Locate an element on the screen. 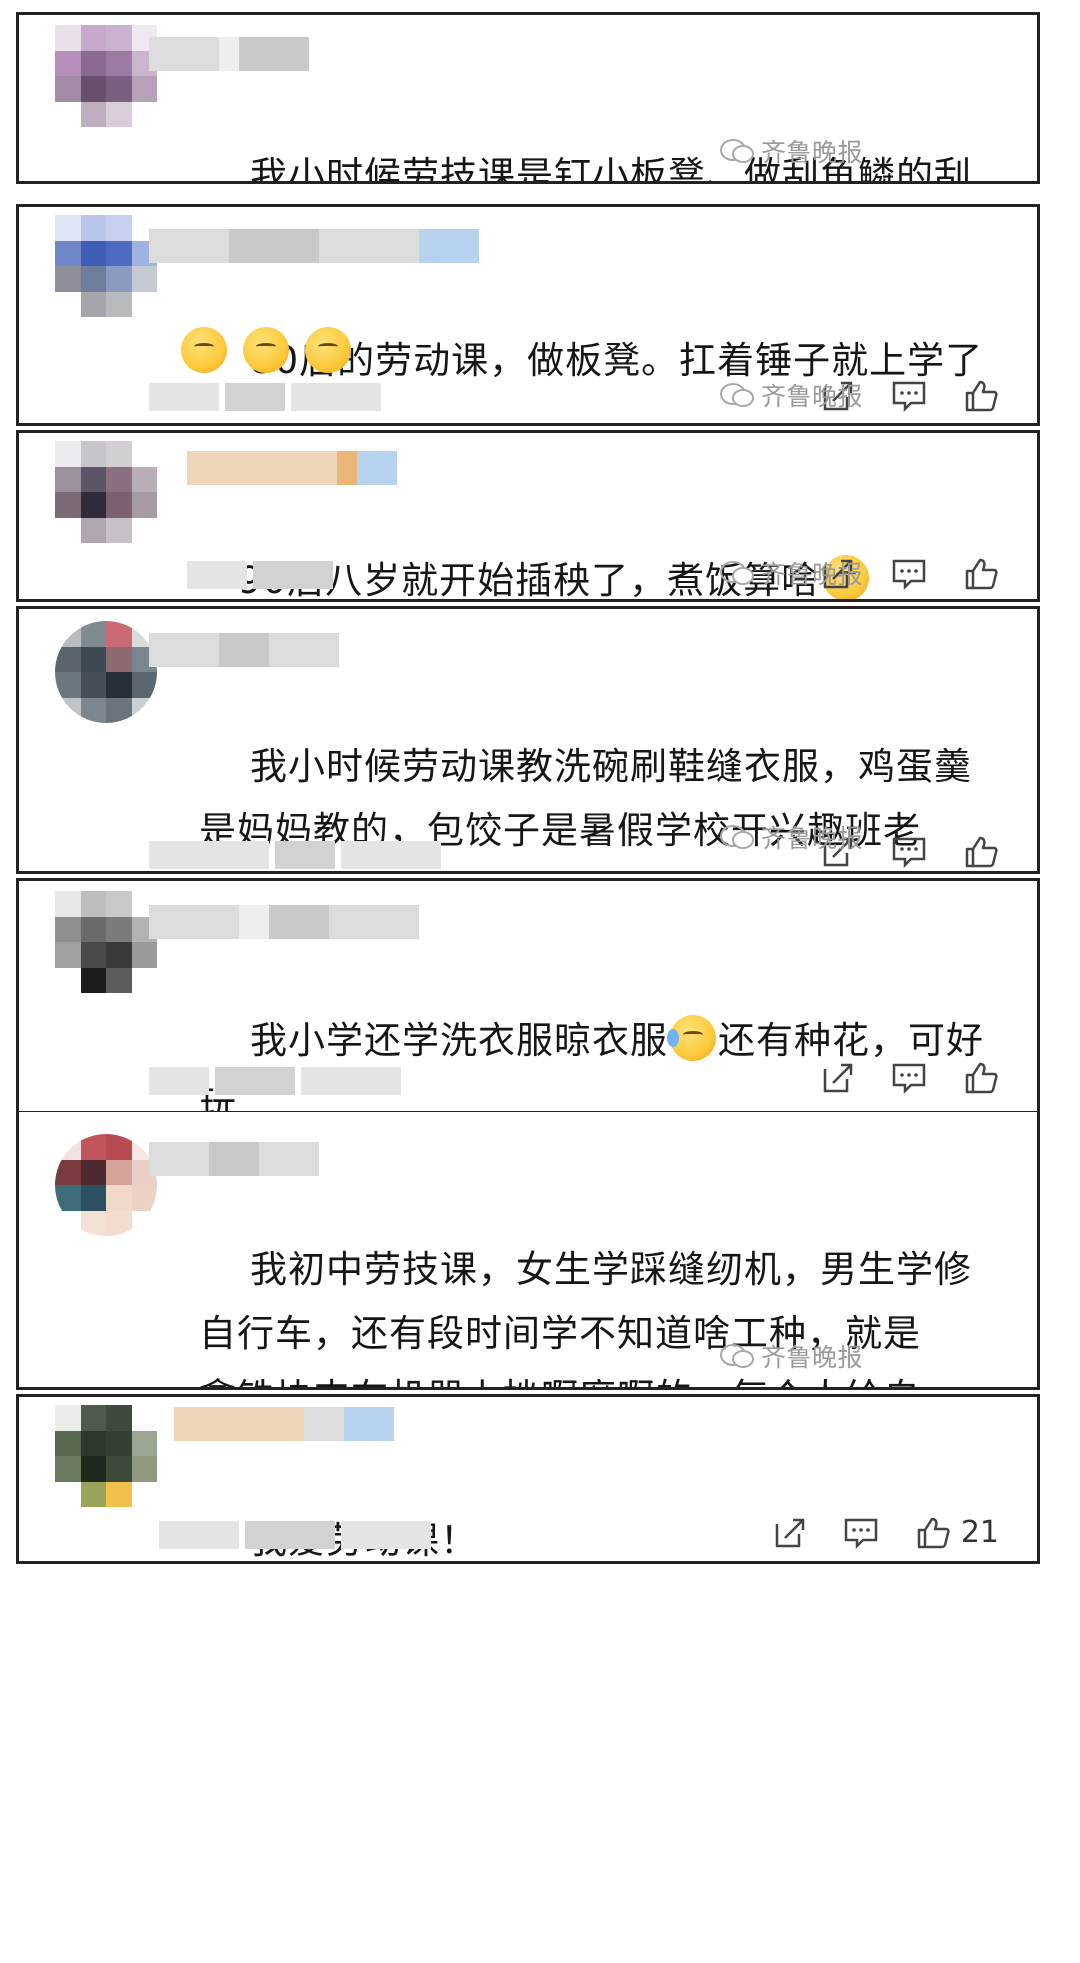 This screenshot has width=1080, height=1963. comment-card: 90后八岁就开始插秧了，煮饭算啥 齐鲁晚报 is located at coordinates (528, 516).